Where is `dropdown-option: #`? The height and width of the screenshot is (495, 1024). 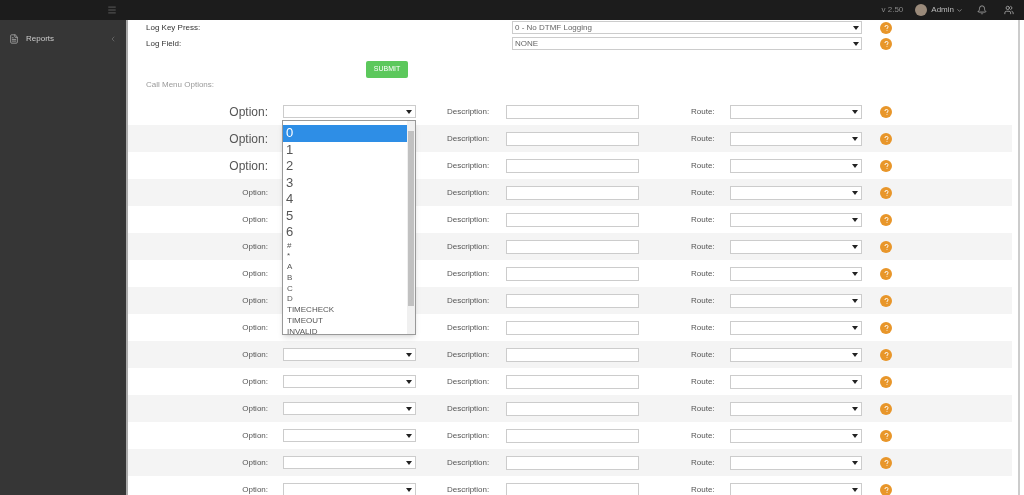
dropdown-option: # is located at coordinates (345, 246).